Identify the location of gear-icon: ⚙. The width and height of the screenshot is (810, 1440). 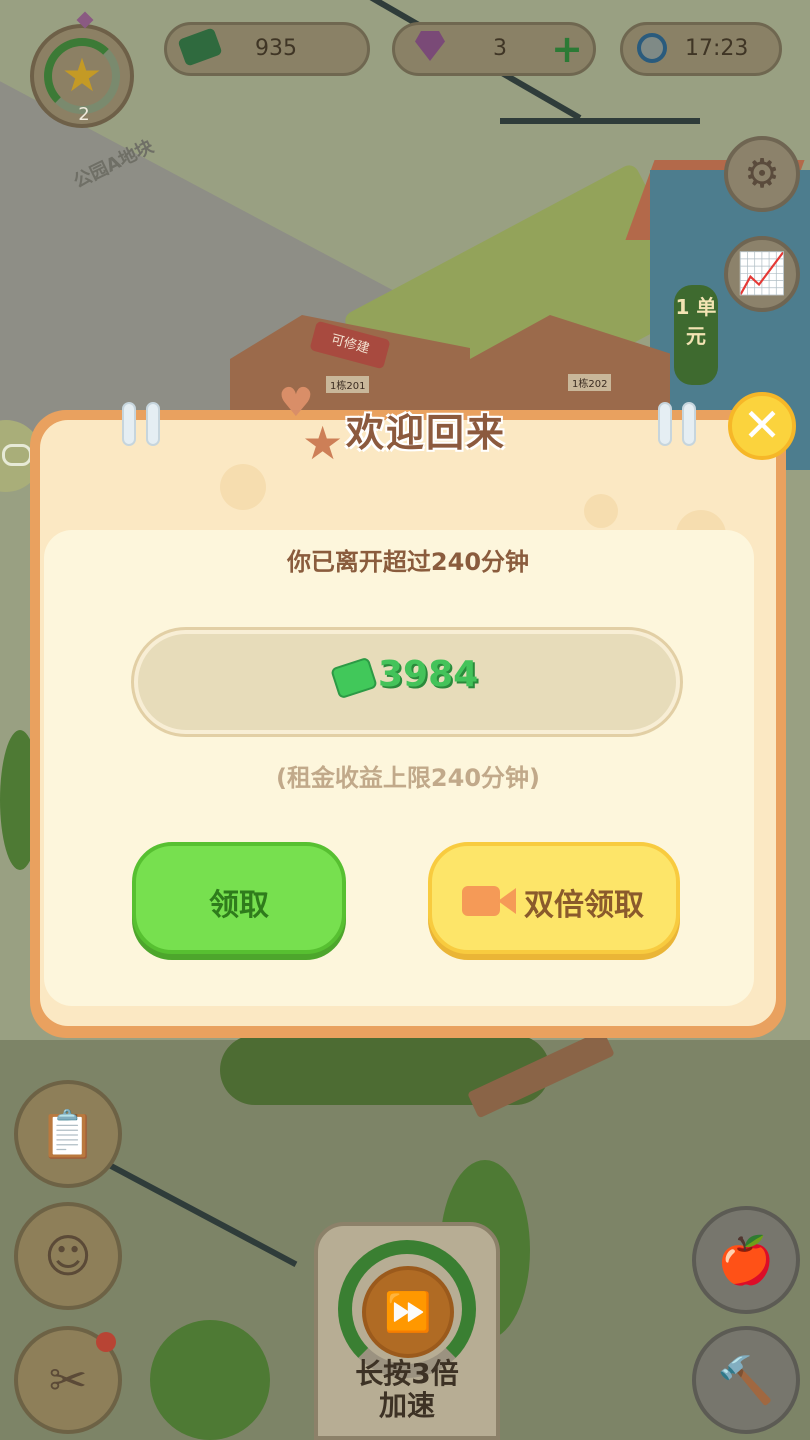
(762, 174).